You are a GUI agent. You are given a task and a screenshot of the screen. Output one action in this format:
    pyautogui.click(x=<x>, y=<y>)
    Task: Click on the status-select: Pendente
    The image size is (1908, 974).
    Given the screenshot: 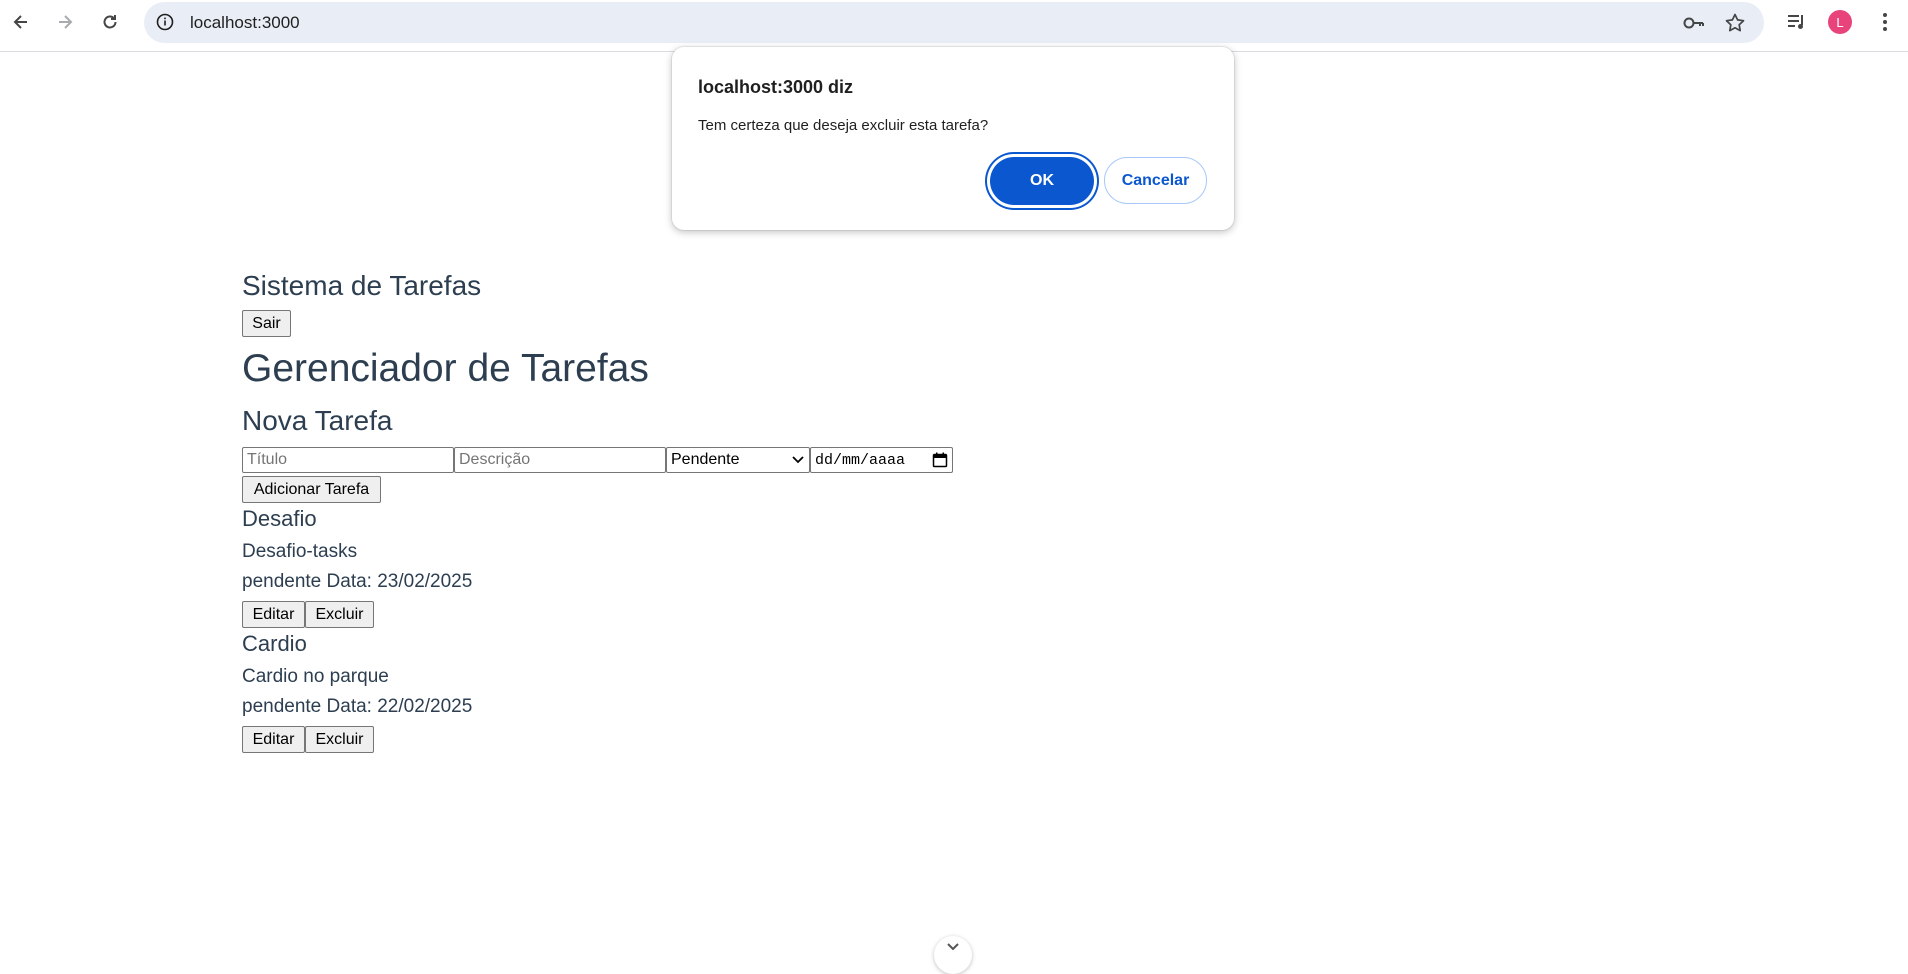 What is the action you would take?
    pyautogui.click(x=738, y=460)
    